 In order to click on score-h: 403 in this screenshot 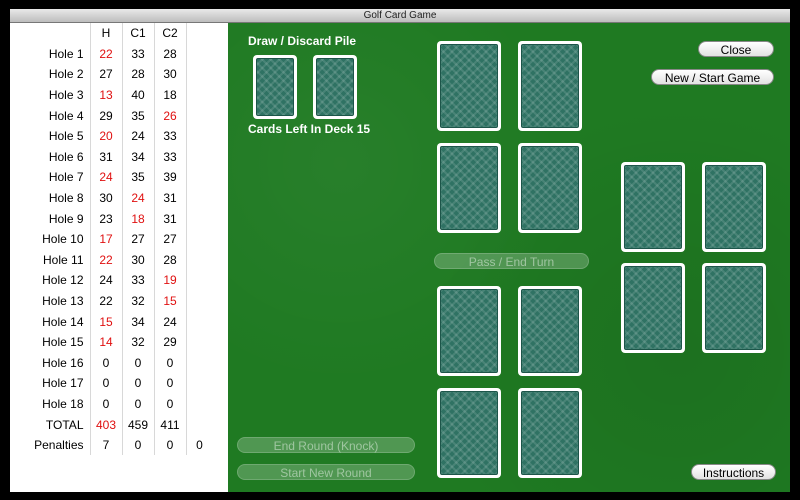, I will do `click(106, 424)`.